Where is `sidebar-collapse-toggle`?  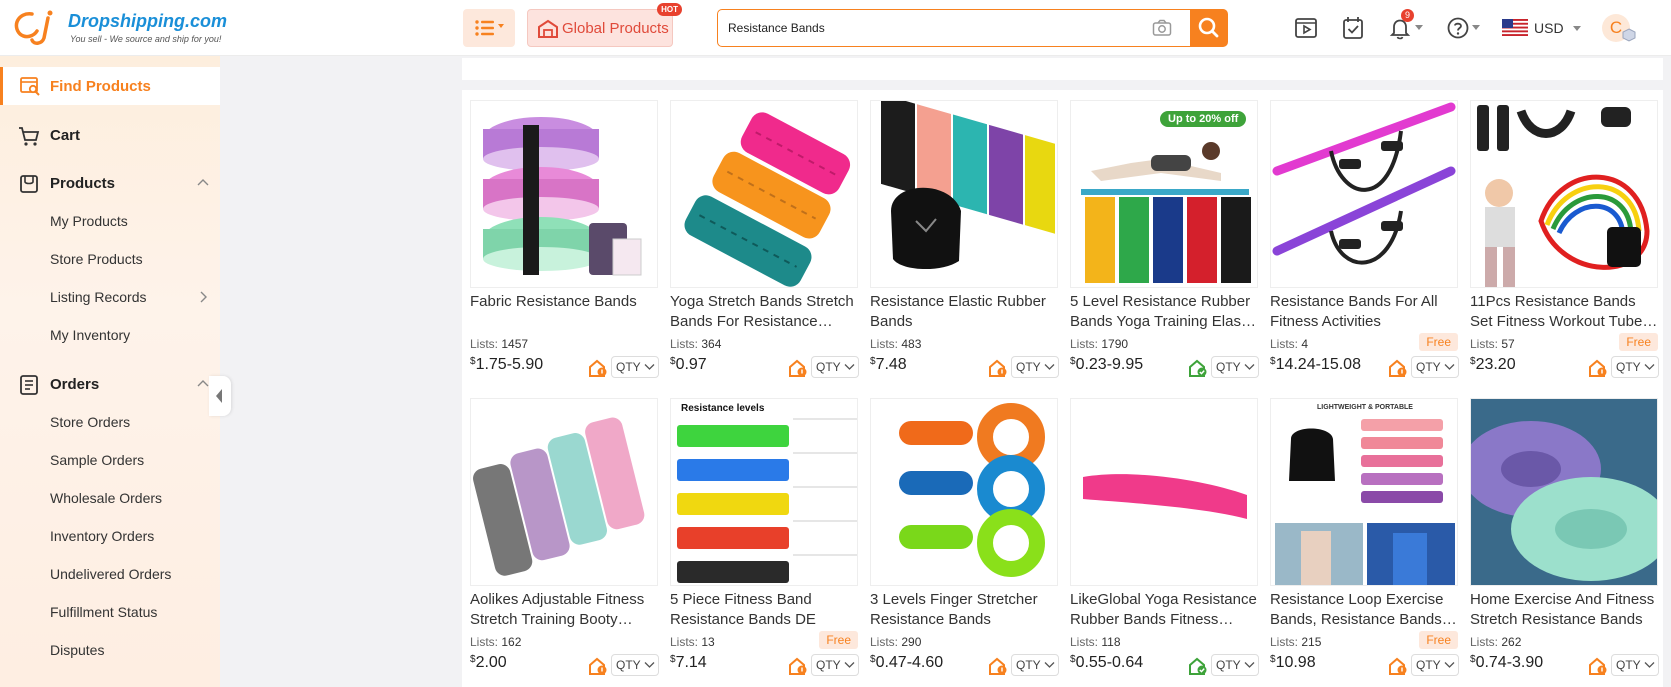 sidebar-collapse-toggle is located at coordinates (220, 396).